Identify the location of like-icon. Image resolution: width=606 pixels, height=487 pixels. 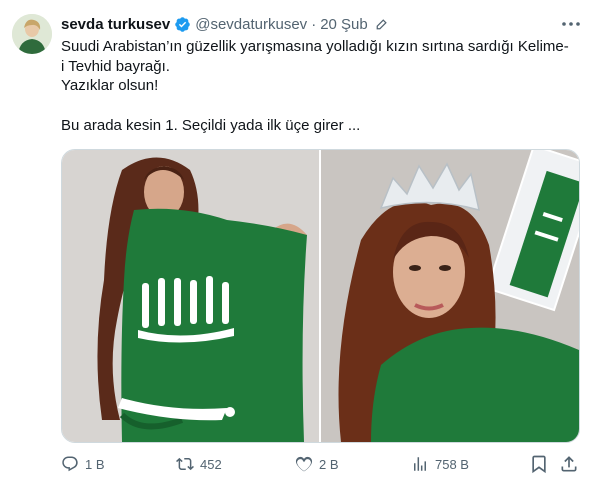
(304, 464).